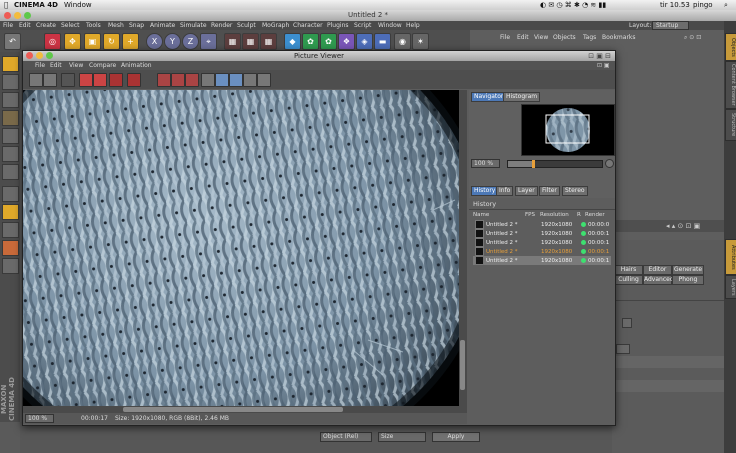 The image size is (736, 453). What do you see at coordinates (595, 215) in the screenshot?
I see `col-render: Render` at bounding box center [595, 215].